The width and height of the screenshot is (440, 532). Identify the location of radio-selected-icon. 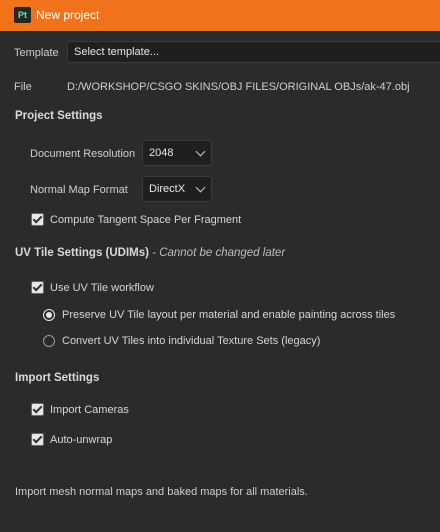
(49, 315).